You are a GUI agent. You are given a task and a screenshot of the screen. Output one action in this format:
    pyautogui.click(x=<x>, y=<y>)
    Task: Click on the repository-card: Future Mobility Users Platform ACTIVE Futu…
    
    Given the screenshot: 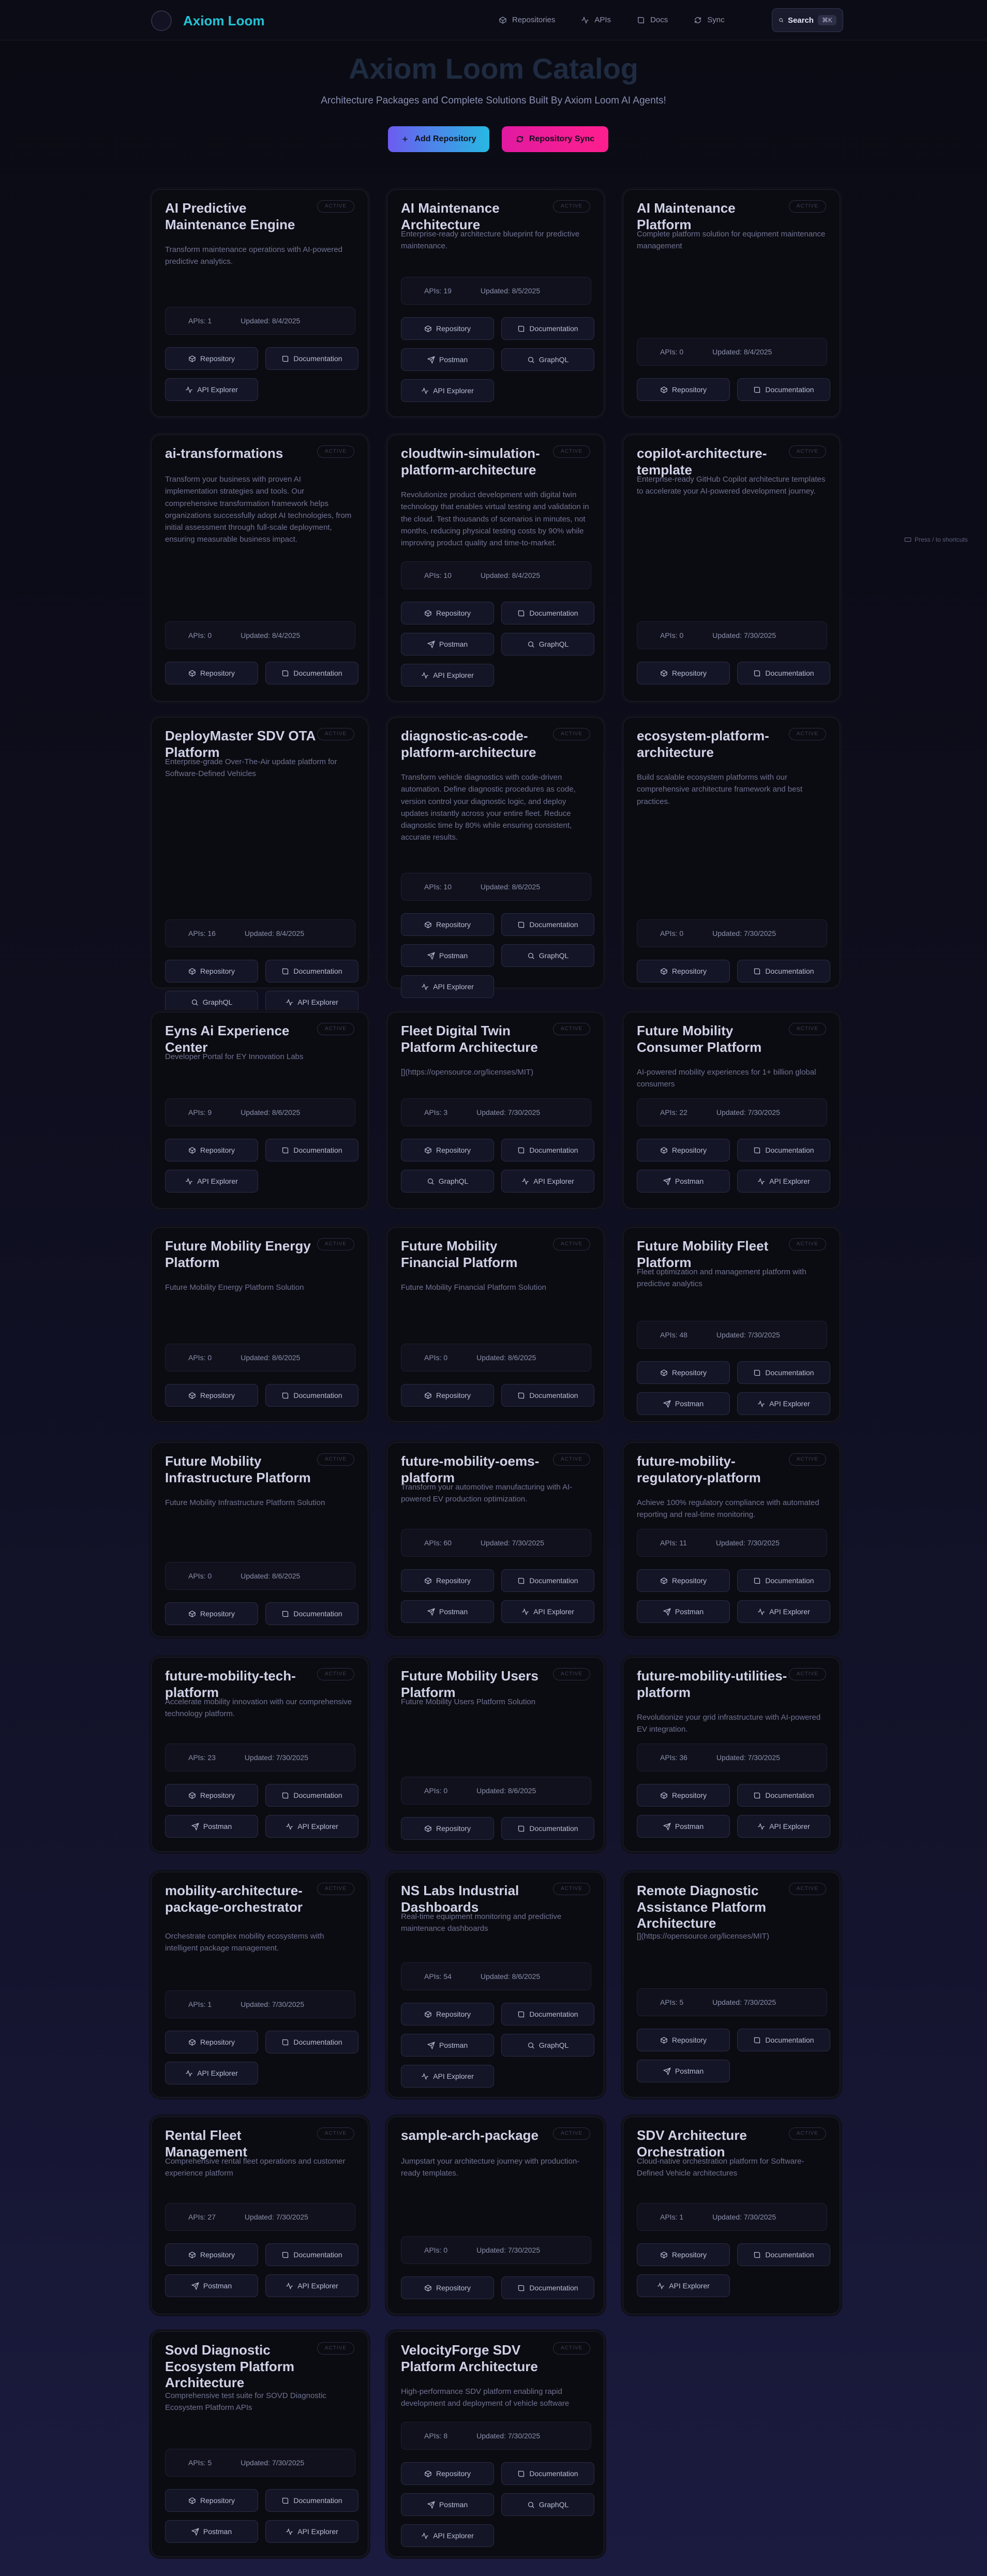 What is the action you would take?
    pyautogui.click(x=495, y=1754)
    